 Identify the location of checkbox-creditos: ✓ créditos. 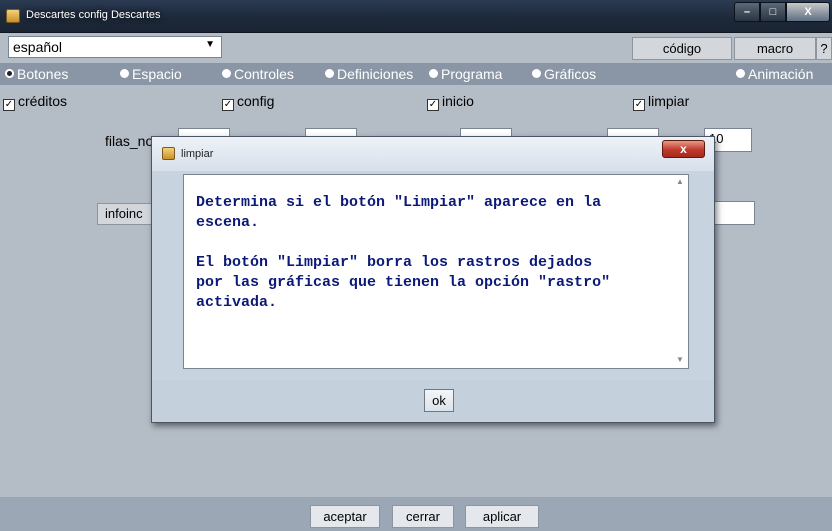
(35, 102).